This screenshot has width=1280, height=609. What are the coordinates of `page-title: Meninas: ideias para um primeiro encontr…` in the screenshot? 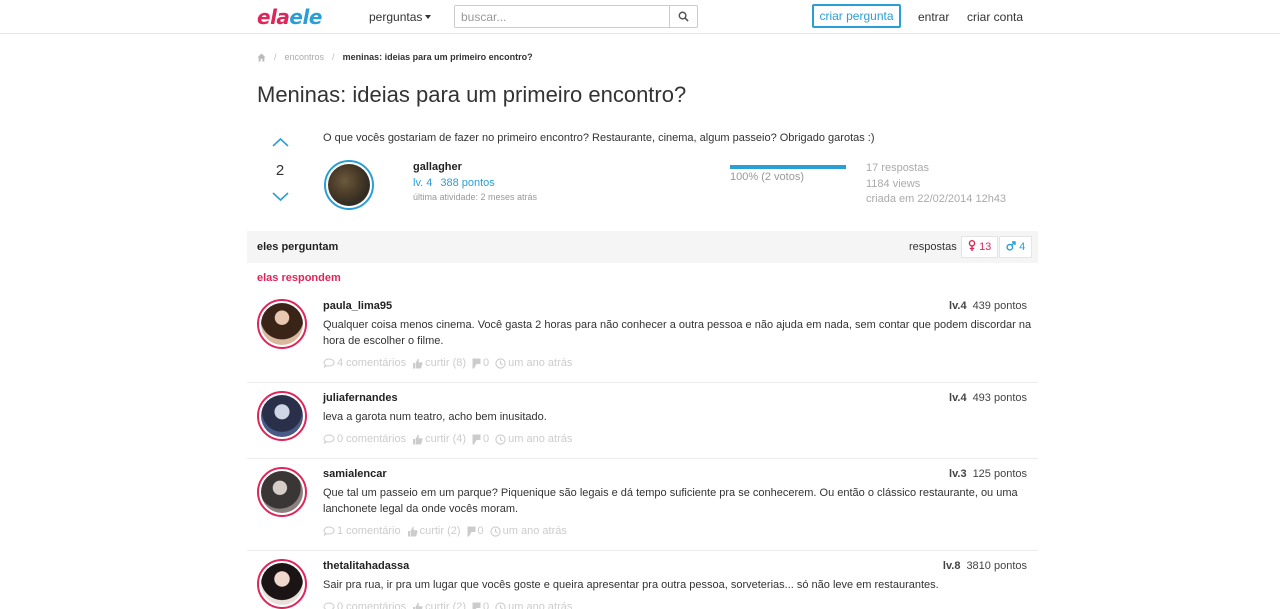 It's located at (472, 94).